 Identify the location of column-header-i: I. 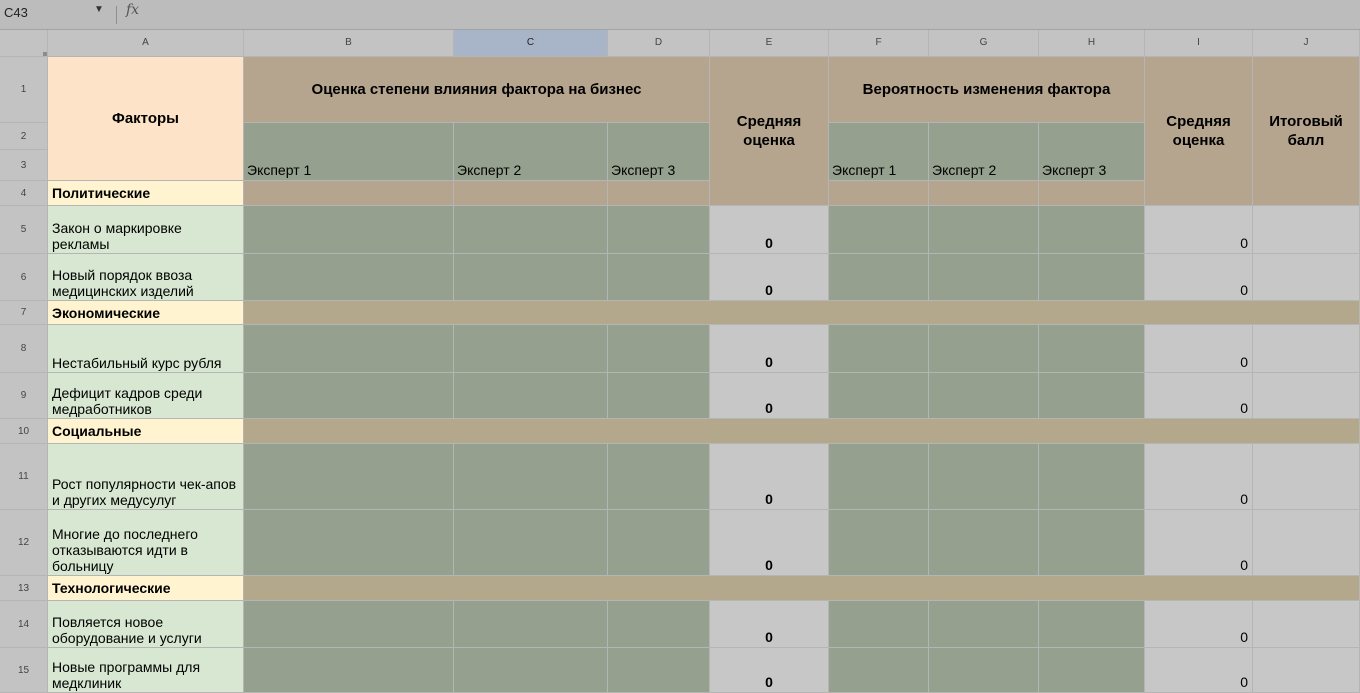
(1199, 43).